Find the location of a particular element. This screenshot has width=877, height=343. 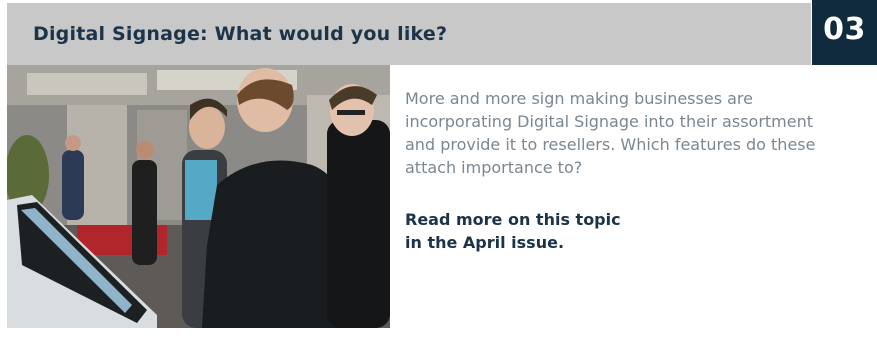

issue-number: 03 is located at coordinates (844, 29).